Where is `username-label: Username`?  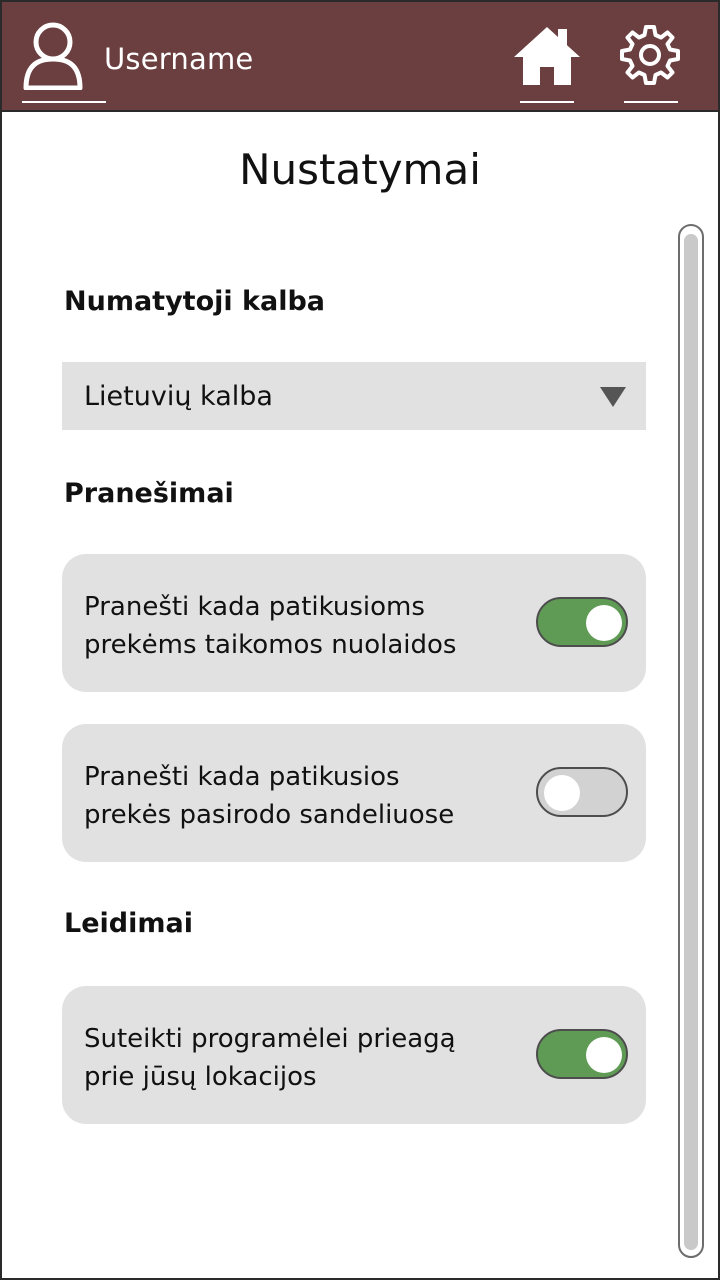 username-label: Username is located at coordinates (179, 59).